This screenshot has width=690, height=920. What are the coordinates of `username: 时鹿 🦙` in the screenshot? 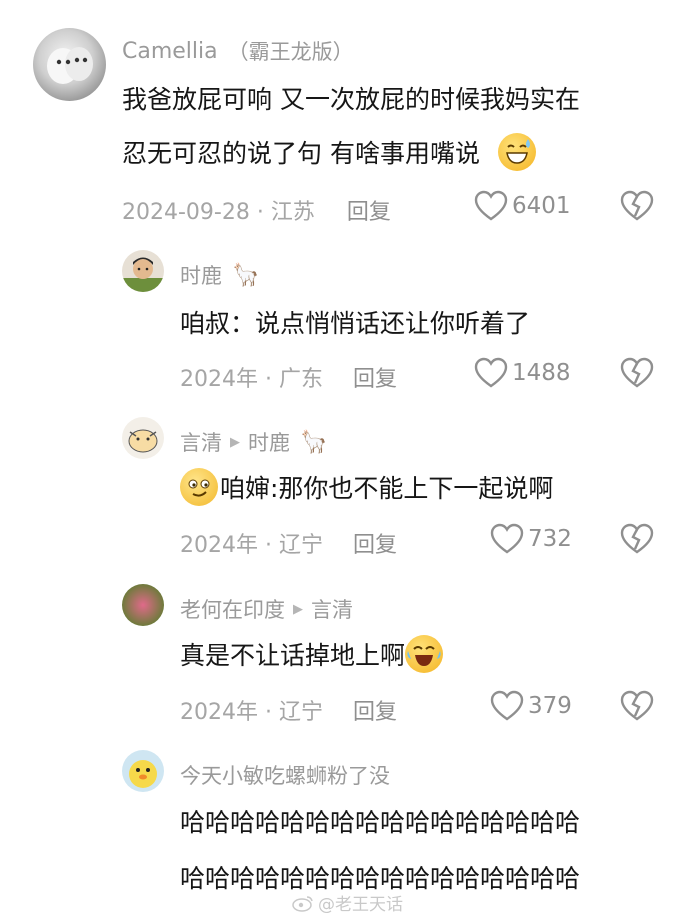 It's located at (219, 275).